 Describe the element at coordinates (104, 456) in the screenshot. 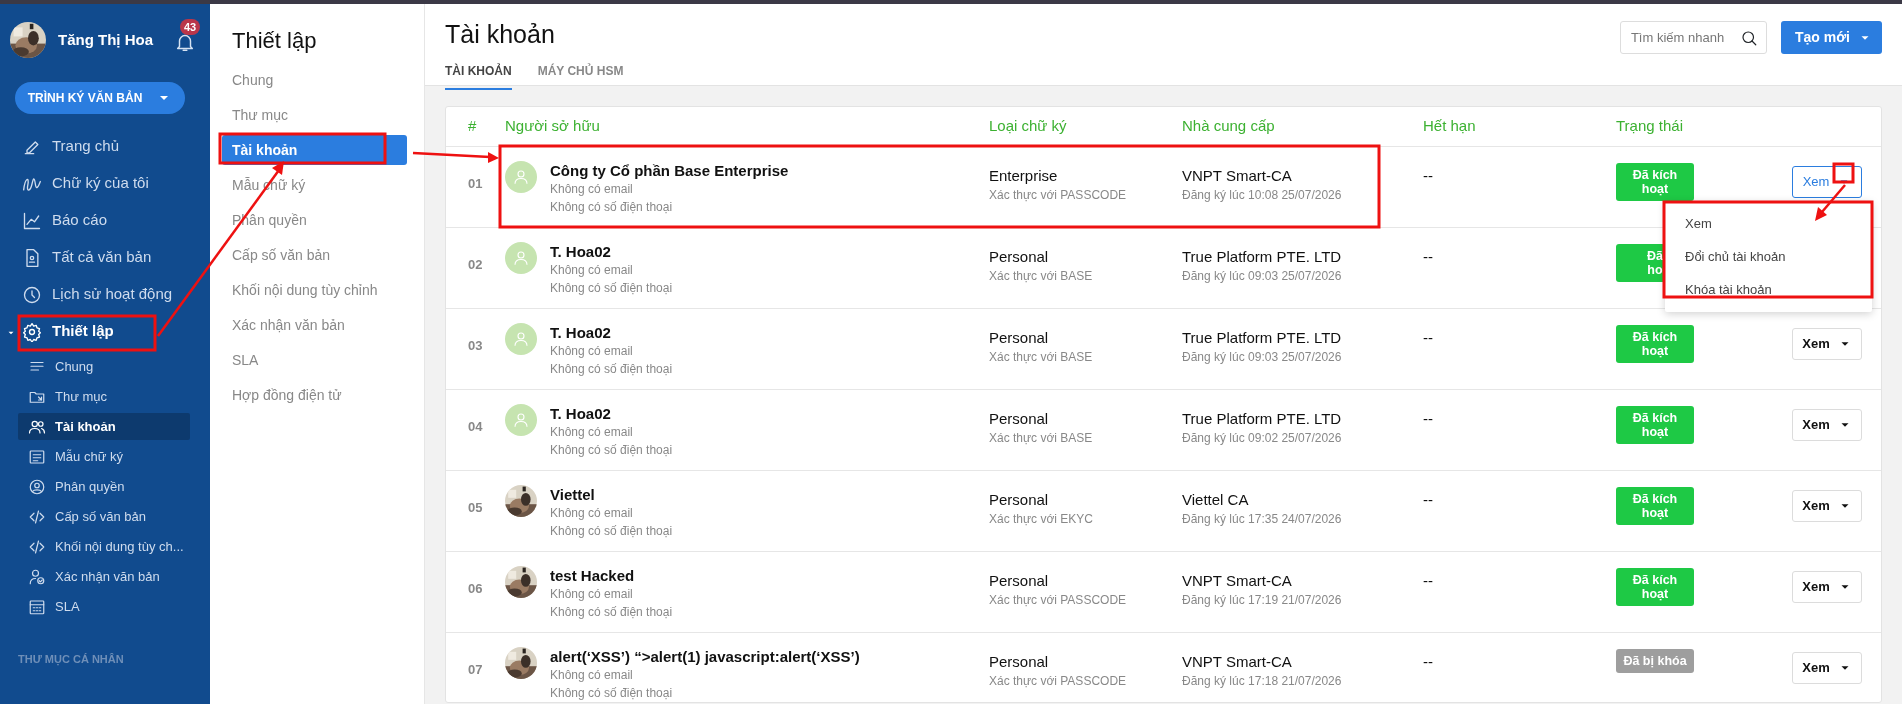

I see `sidebar-subitem: Mẫu chữ ký` at that location.